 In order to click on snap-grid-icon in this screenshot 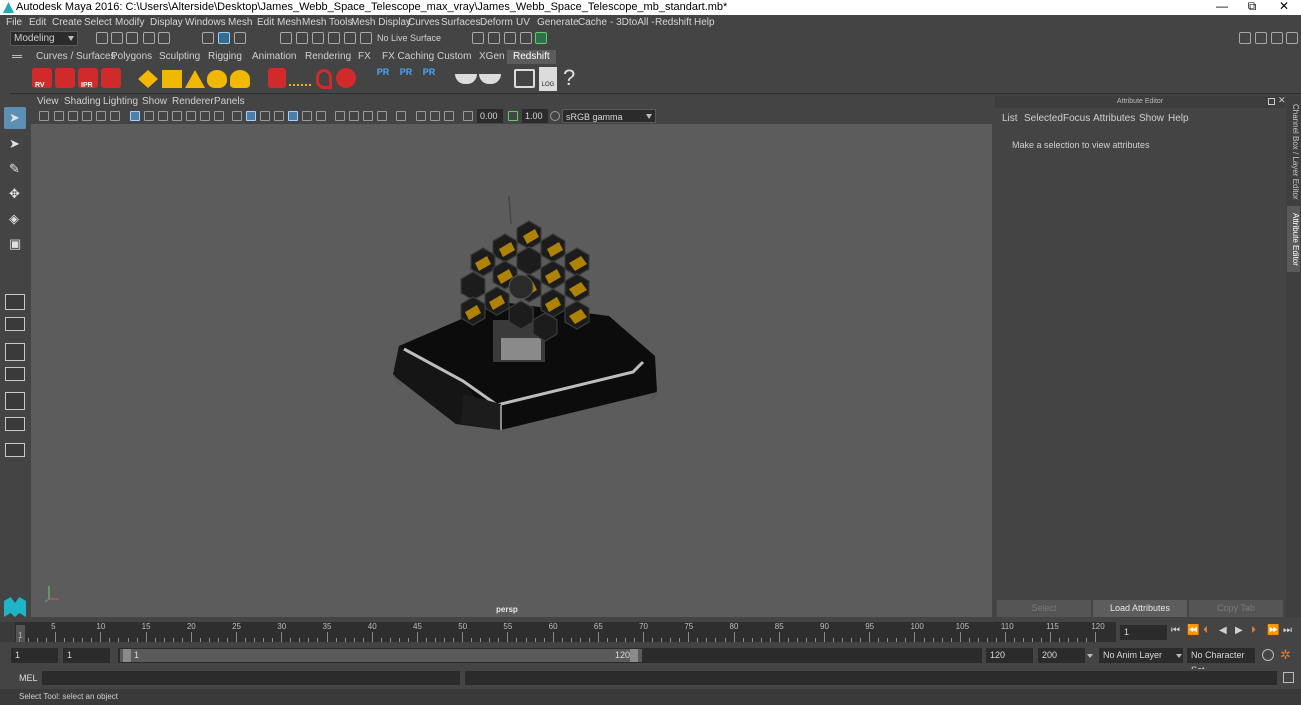, I will do `click(286, 38)`.